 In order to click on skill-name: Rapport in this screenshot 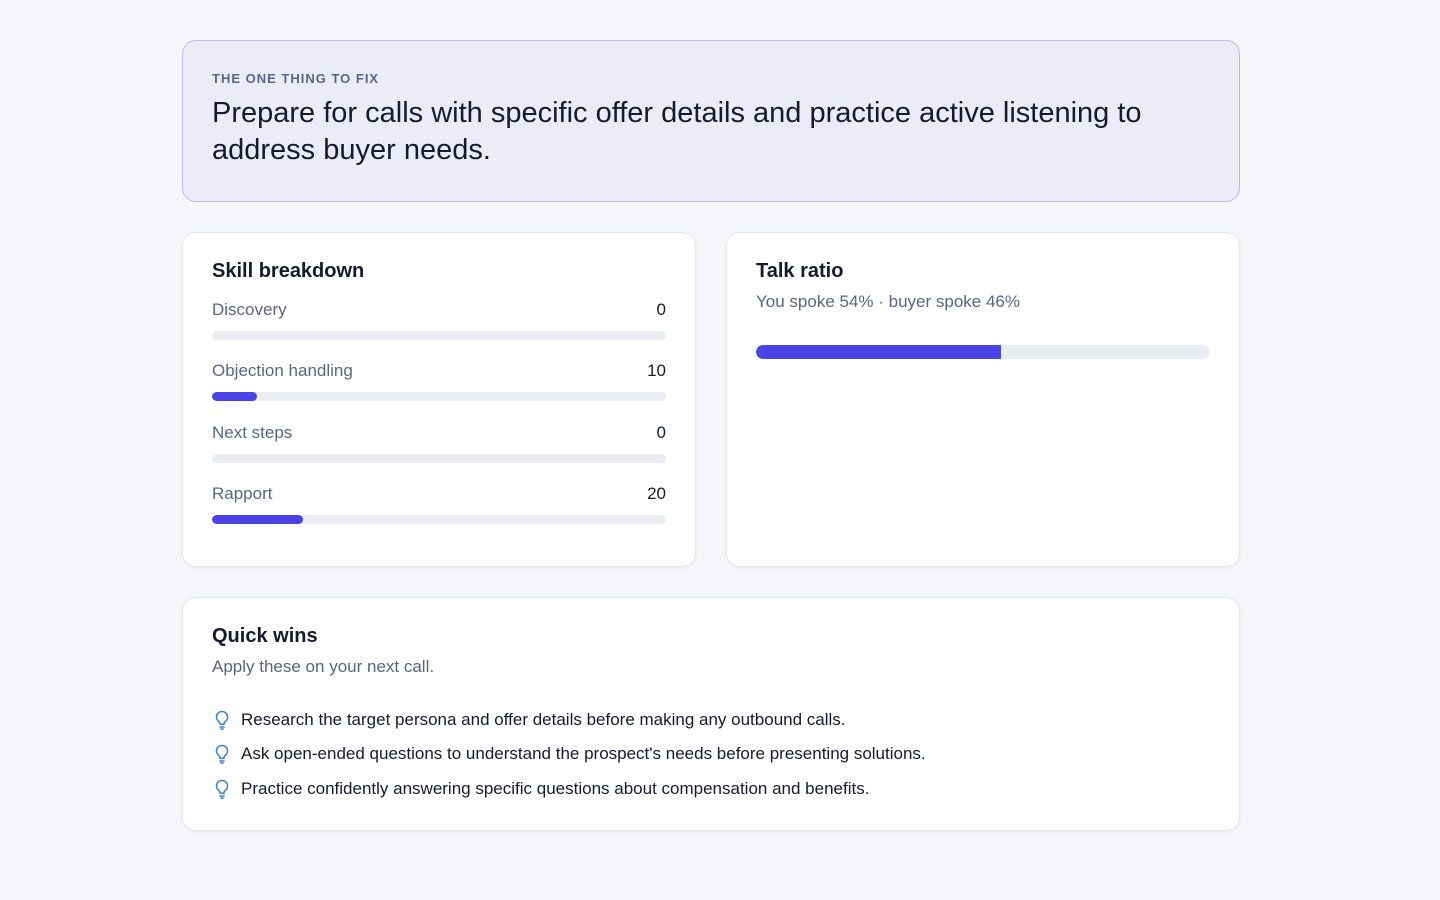, I will do `click(242, 493)`.